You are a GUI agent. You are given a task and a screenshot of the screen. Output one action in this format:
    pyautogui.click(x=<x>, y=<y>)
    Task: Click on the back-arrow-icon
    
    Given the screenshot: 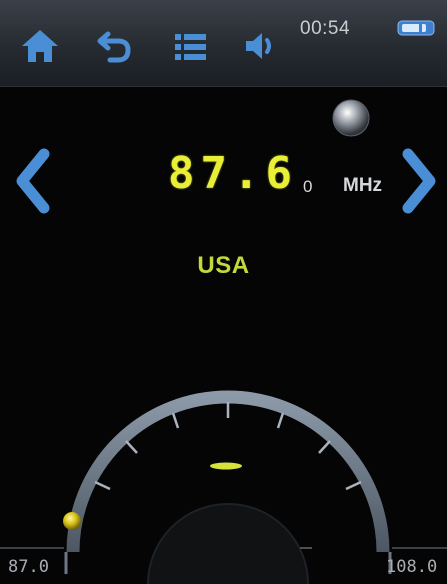 What is the action you would take?
    pyautogui.click(x=116, y=46)
    